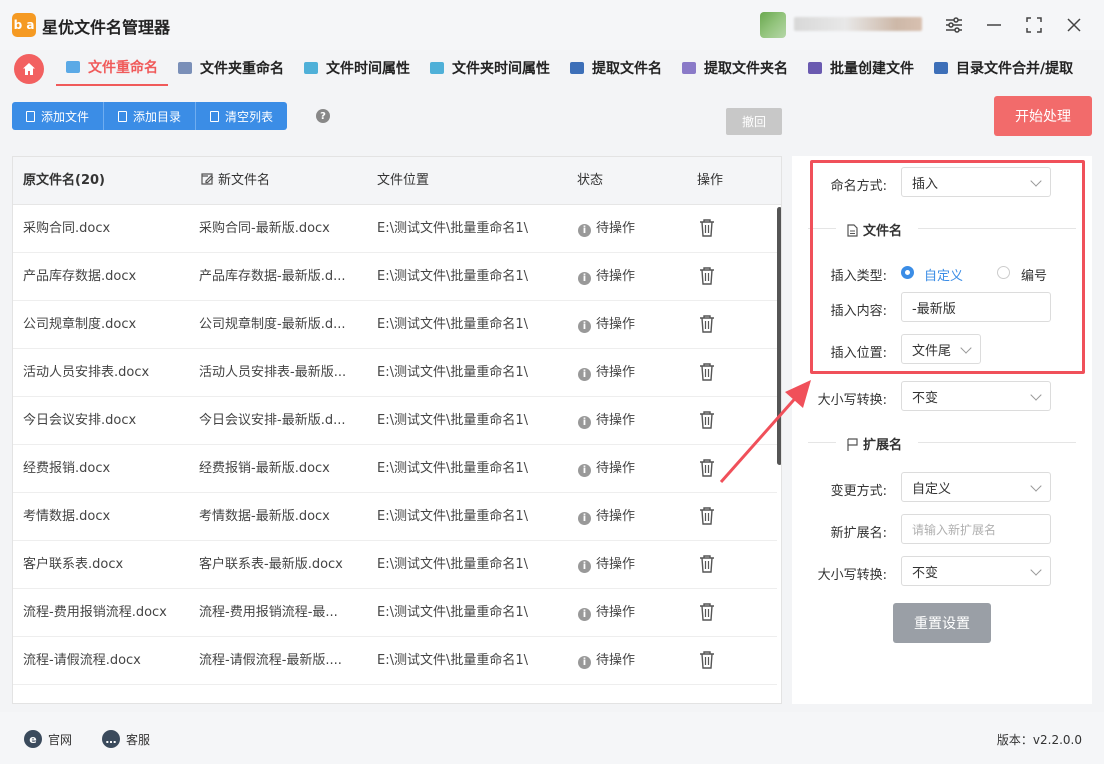 This screenshot has height=764, width=1104. Describe the element at coordinates (874, 443) in the screenshot. I see `extension-section-title: 扩展名` at that location.